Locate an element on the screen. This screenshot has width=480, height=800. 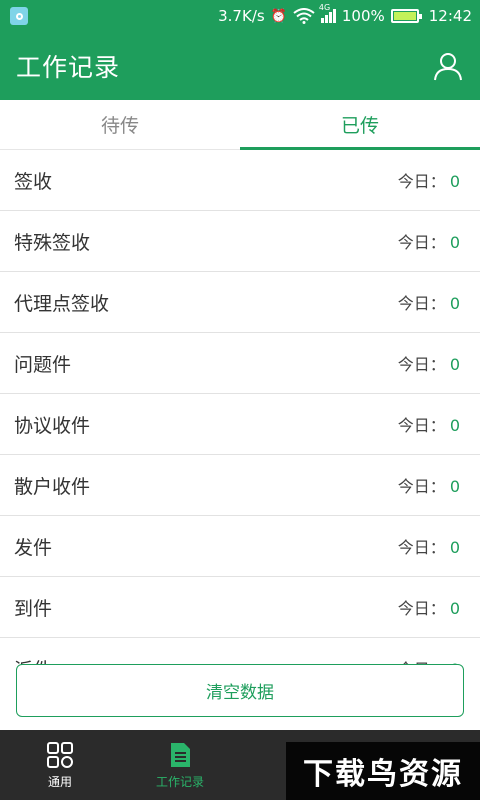
list-item: 散户收件 今日： 0 is located at coordinates (240, 485).